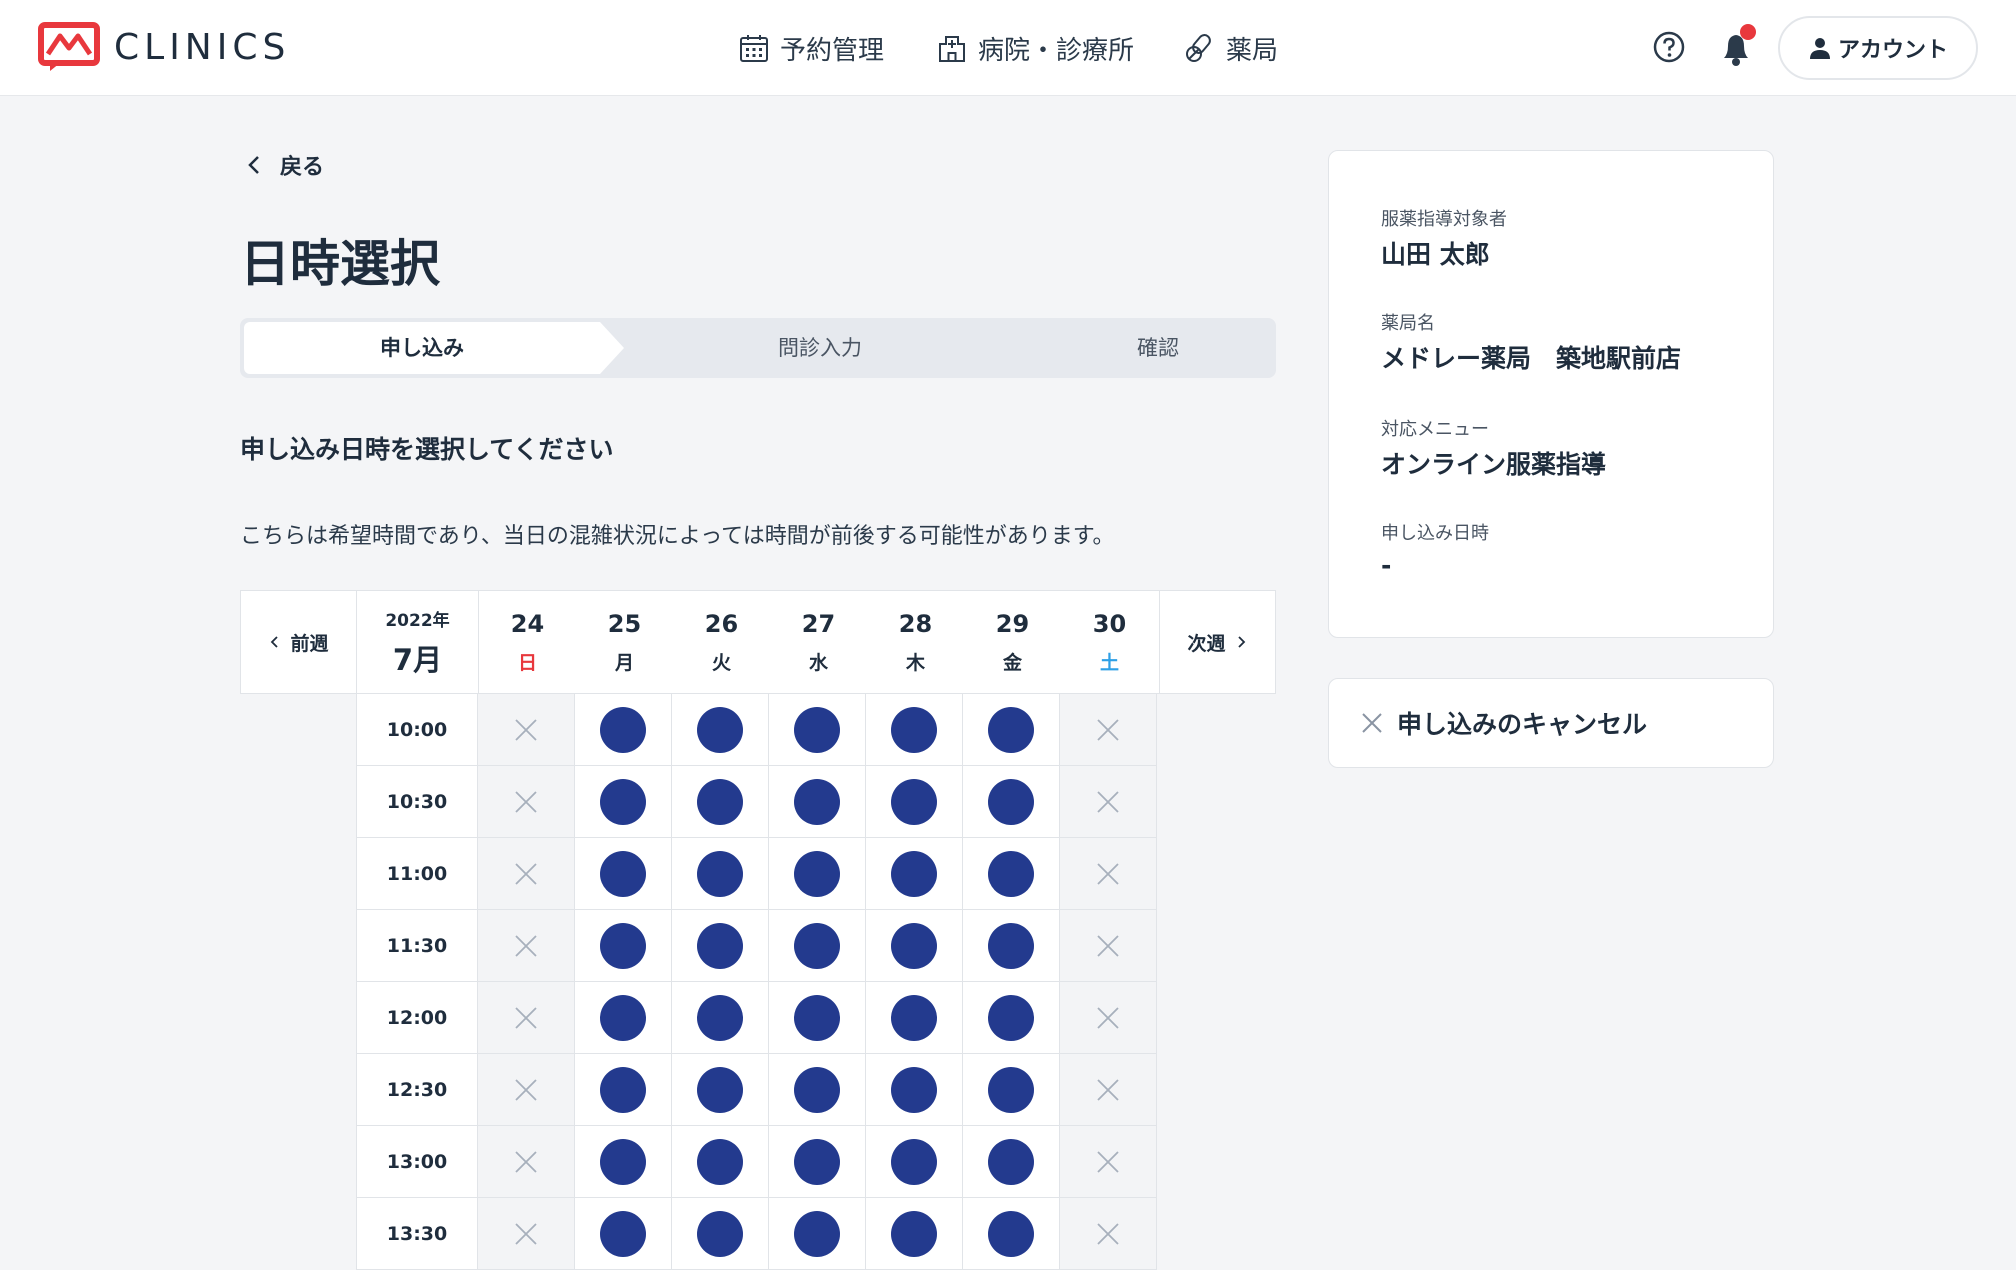 Image resolution: width=2016 pixels, height=1270 pixels. I want to click on next-week-button: 次週, so click(1217, 642).